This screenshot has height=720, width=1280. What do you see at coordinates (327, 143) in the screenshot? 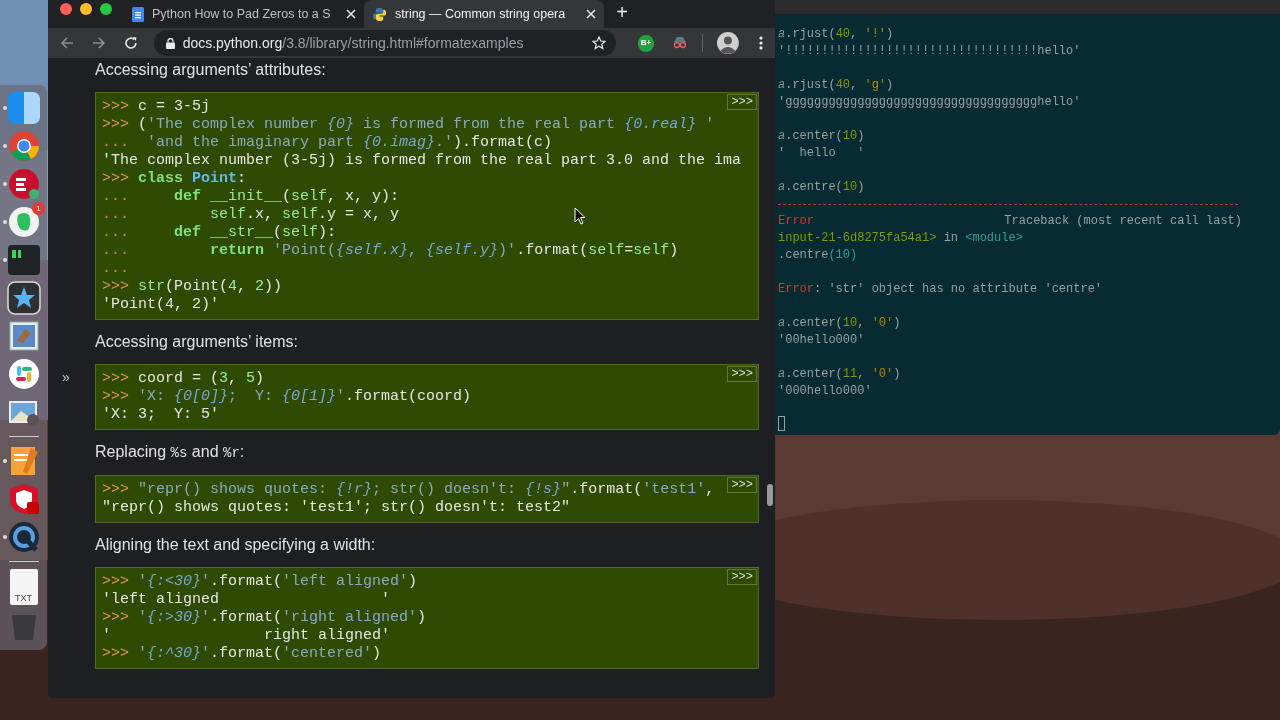
I see `code-line: ... 'and the imaginary part {0.imag}.').format(c)` at bounding box center [327, 143].